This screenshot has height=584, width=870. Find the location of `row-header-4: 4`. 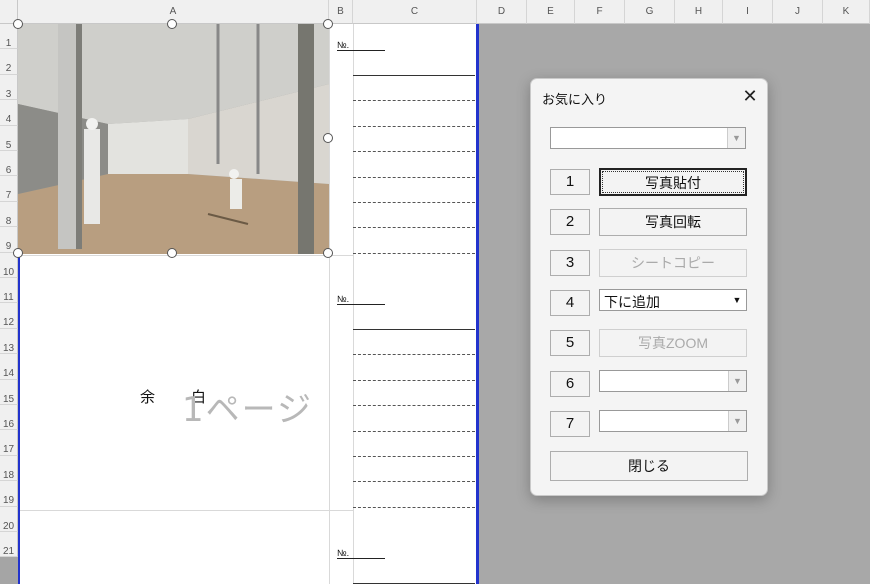

row-header-4: 4 is located at coordinates (9, 113).